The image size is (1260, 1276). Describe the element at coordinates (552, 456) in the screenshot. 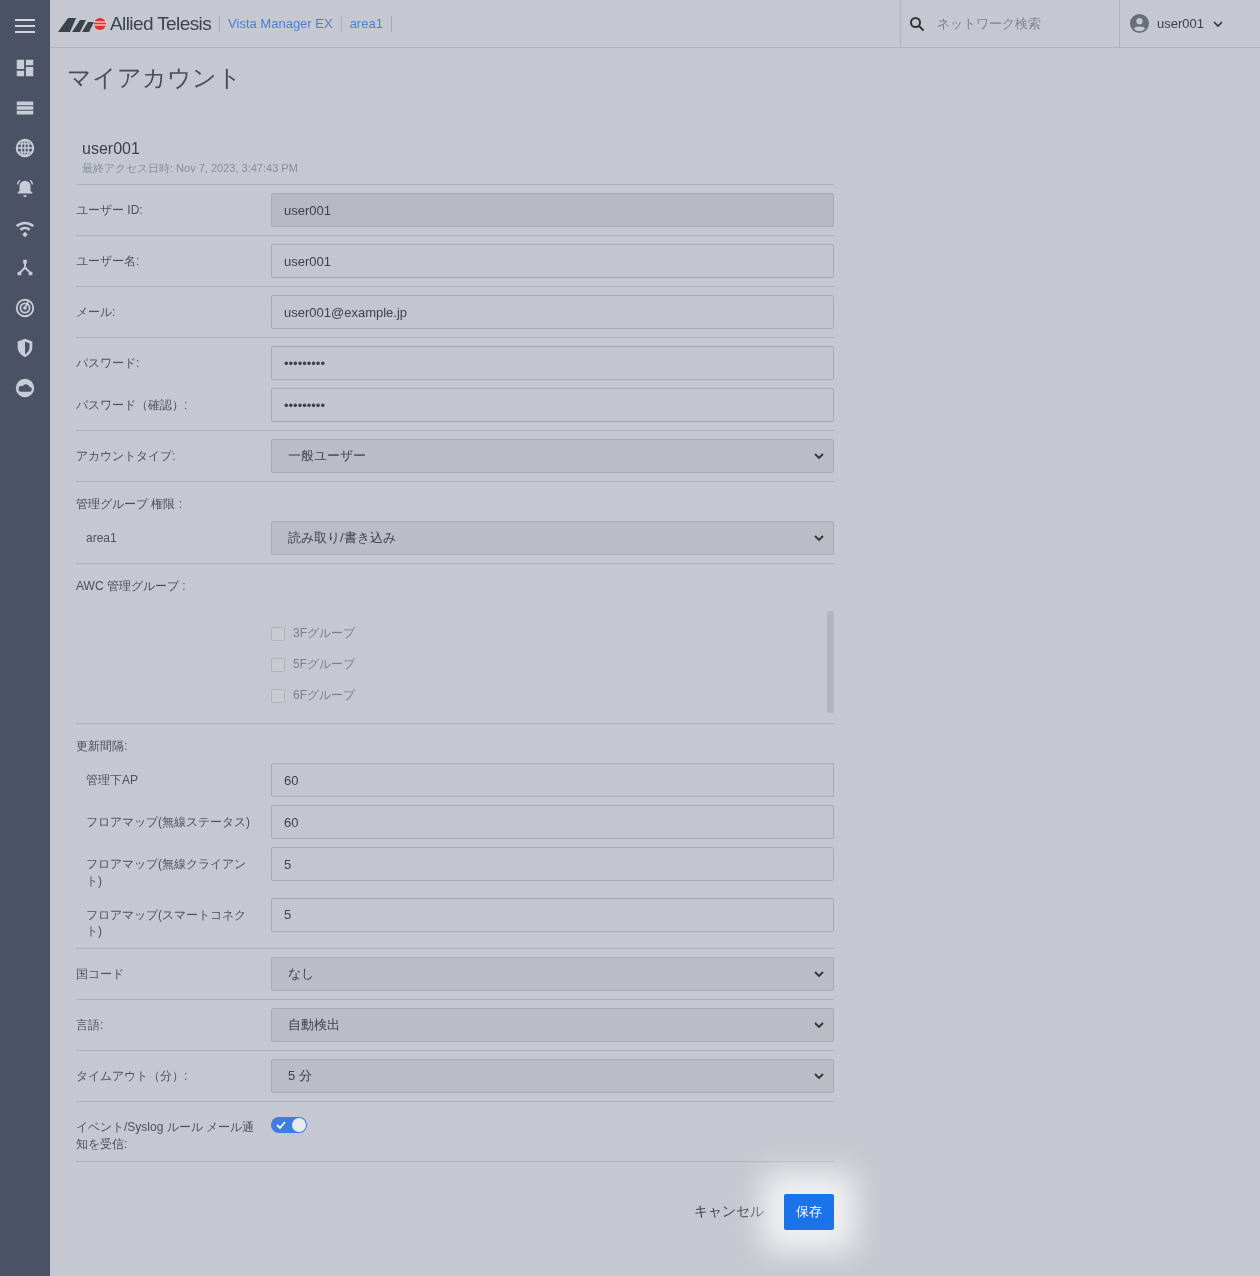

I see `select-field: 一般ユーザー` at that location.